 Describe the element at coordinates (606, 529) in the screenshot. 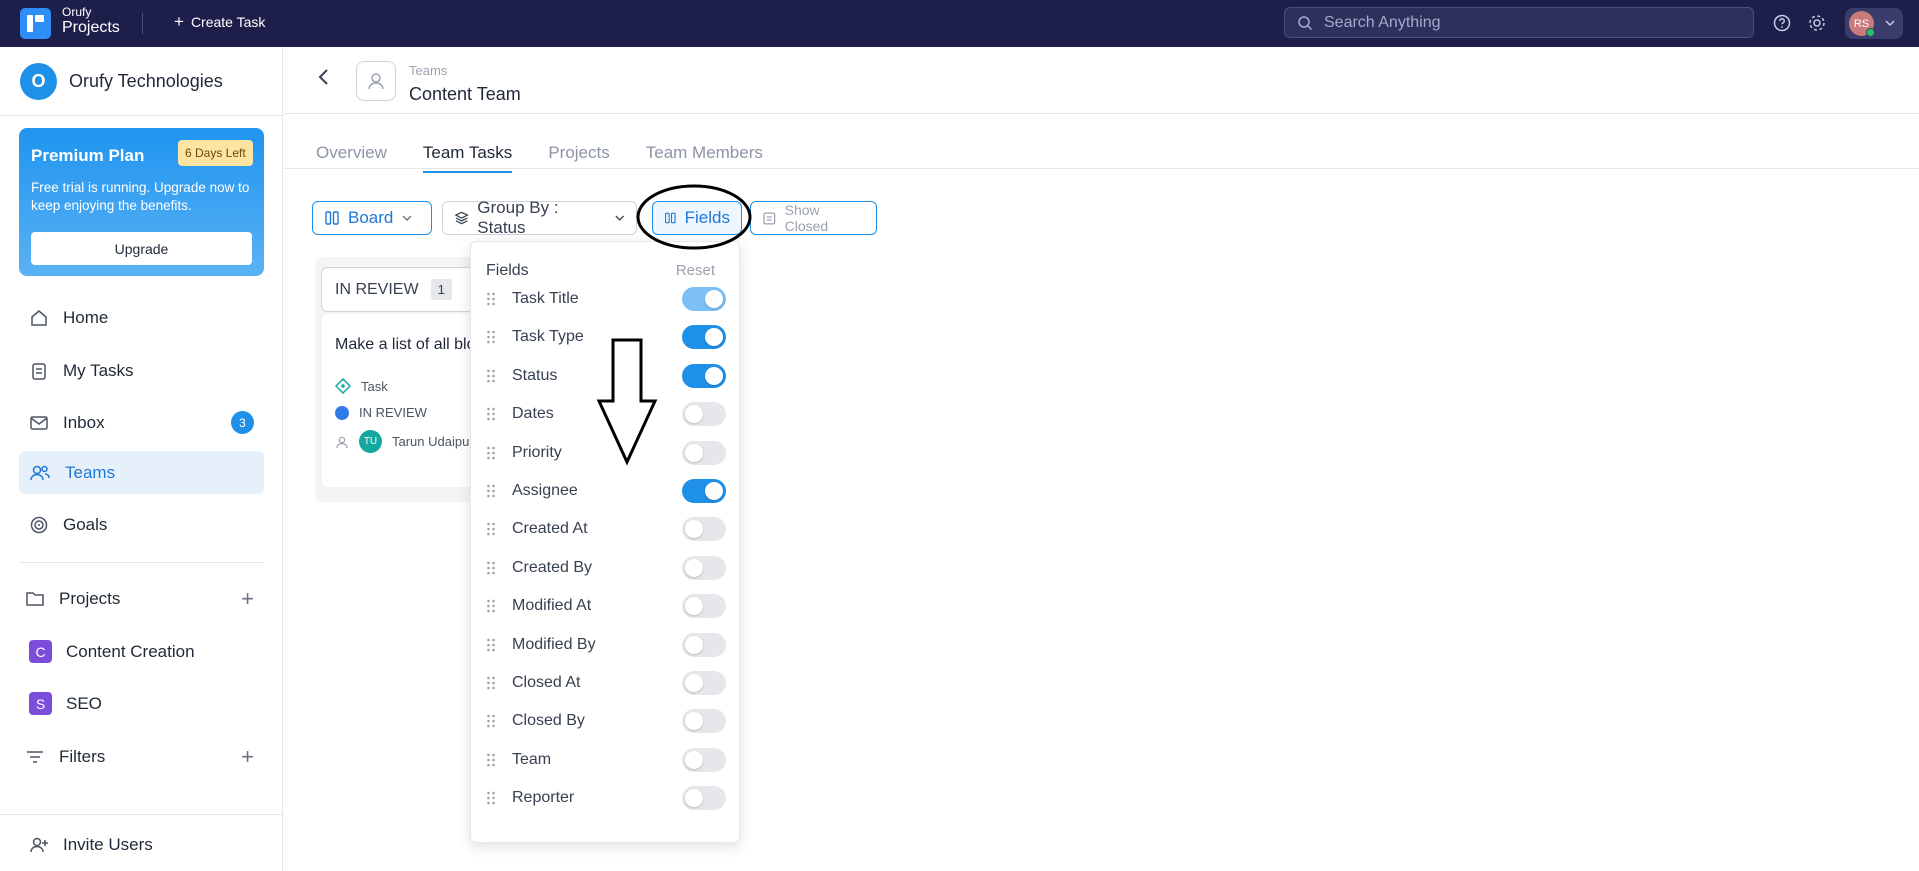

I see `field-row: Created At` at that location.